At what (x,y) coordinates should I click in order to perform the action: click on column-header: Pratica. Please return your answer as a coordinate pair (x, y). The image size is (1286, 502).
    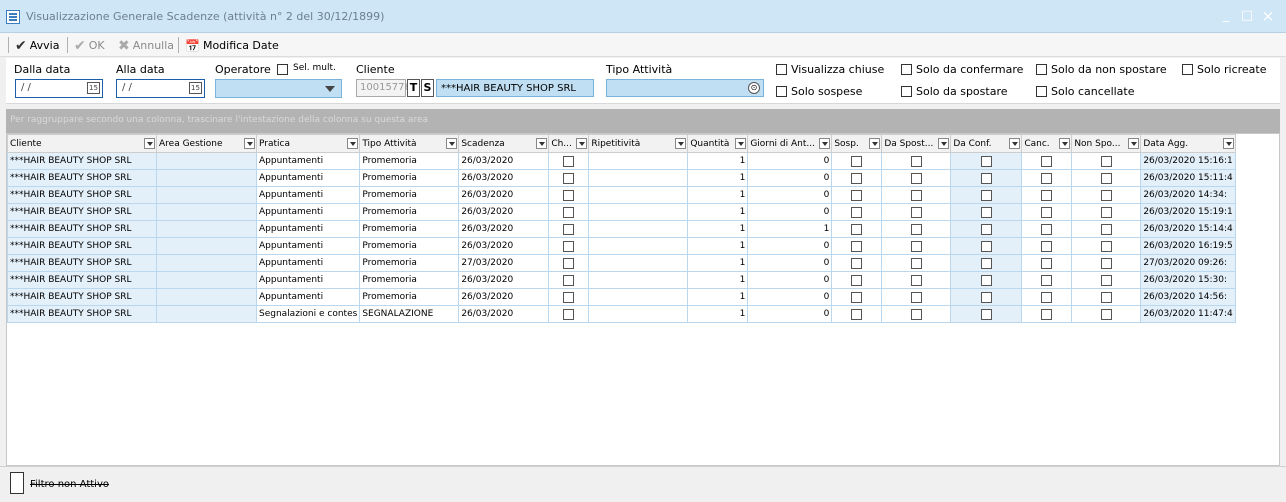
    Looking at the image, I should click on (308, 143).